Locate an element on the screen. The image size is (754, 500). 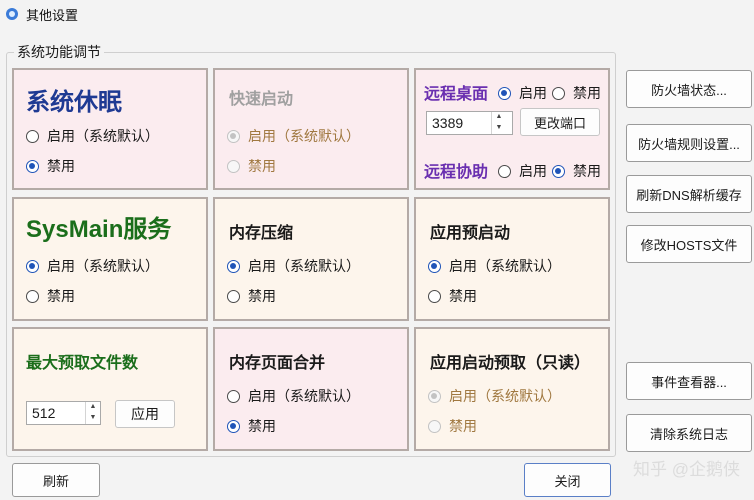
app-launch-prefetch-disable-radio: 禁用 is located at coordinates (452, 426).